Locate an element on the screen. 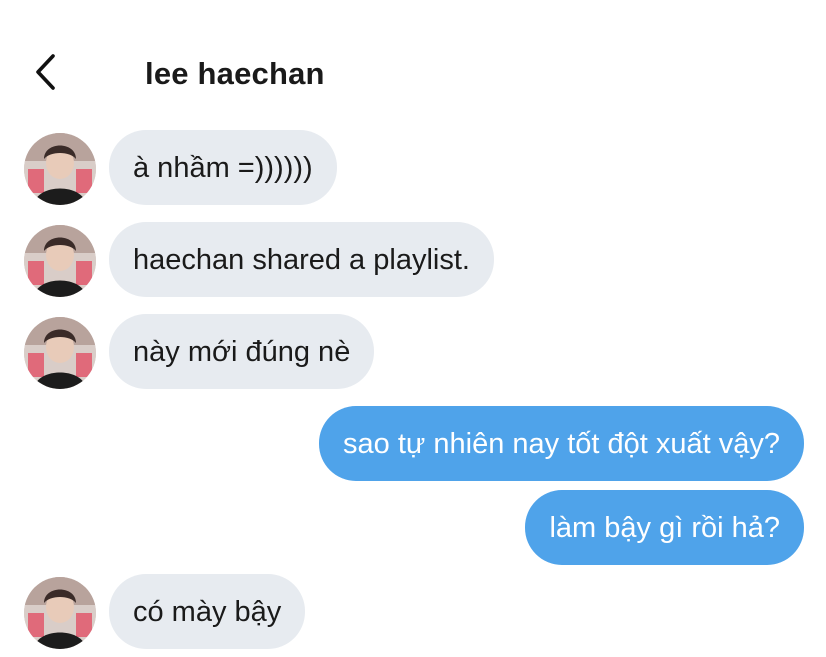 This screenshot has height=657, width=826. chevron-left-icon is located at coordinates (45, 72).